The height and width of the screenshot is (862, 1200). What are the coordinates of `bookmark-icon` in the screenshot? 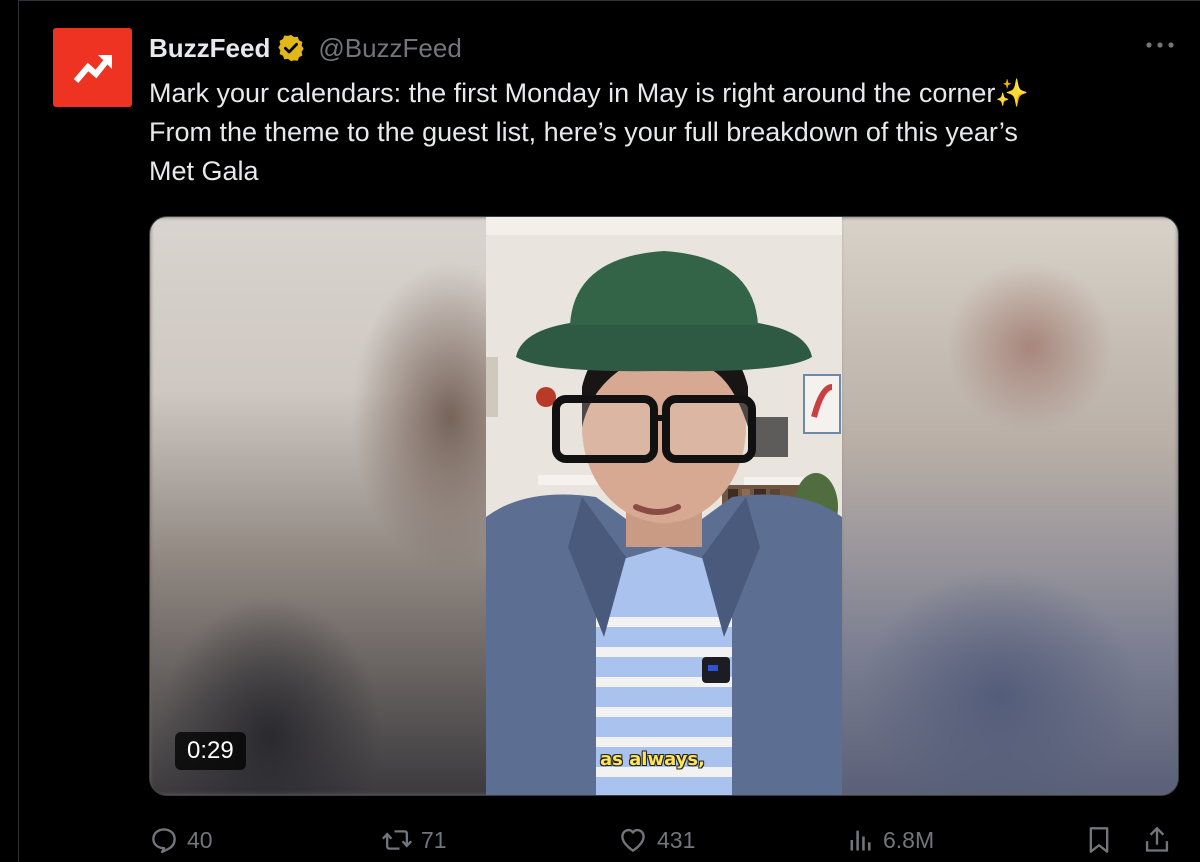 It's located at (1099, 840).